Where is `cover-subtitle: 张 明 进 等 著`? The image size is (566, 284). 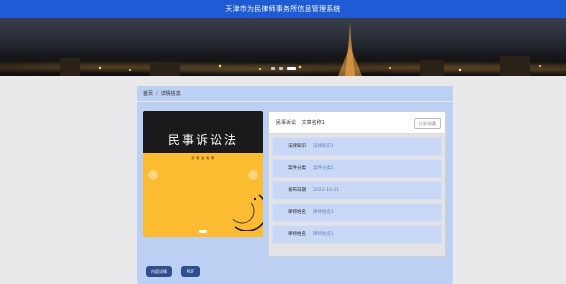
cover-subtitle: 张 明 进 等 著 is located at coordinates (203, 158).